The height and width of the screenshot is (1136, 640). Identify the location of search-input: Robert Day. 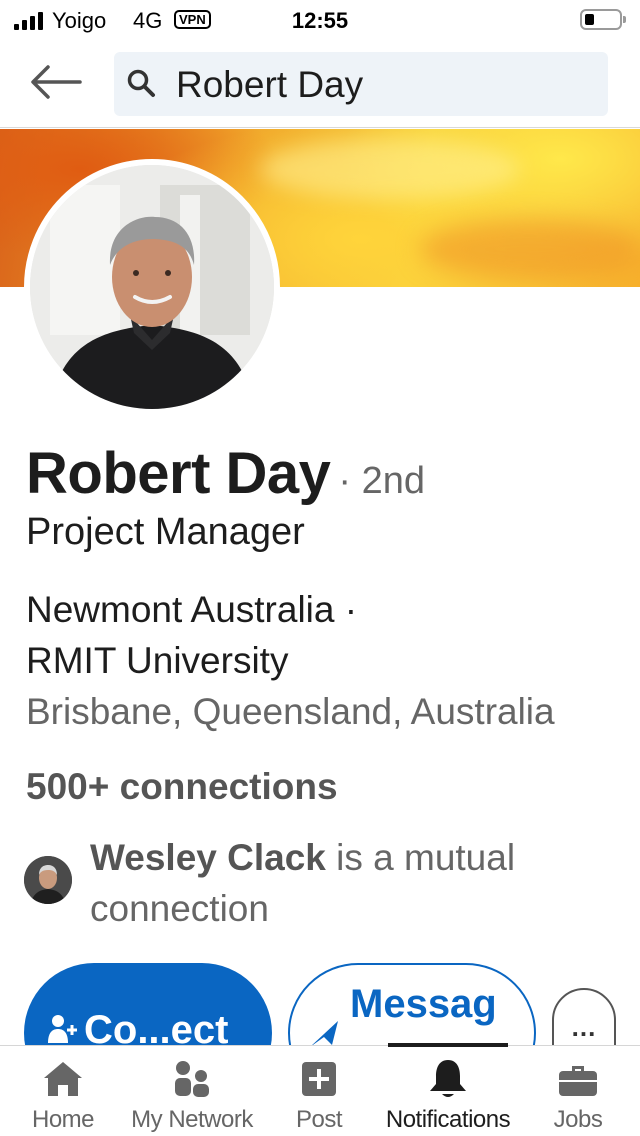
(361, 84).